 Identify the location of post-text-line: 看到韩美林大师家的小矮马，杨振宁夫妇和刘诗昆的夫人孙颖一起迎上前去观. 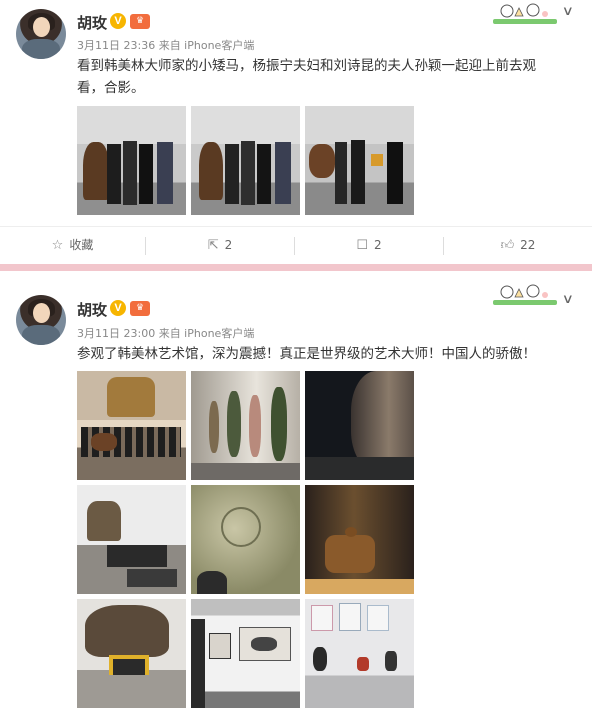
(306, 66).